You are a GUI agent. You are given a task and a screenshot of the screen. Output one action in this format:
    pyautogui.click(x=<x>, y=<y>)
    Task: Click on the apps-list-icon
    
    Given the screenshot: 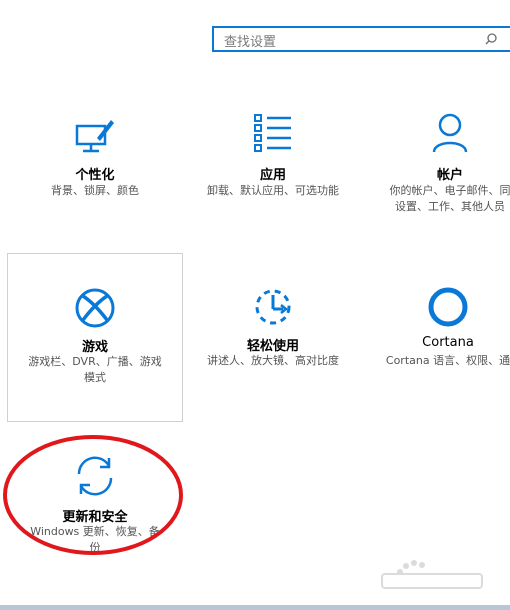 What is the action you would take?
    pyautogui.click(x=272, y=133)
    